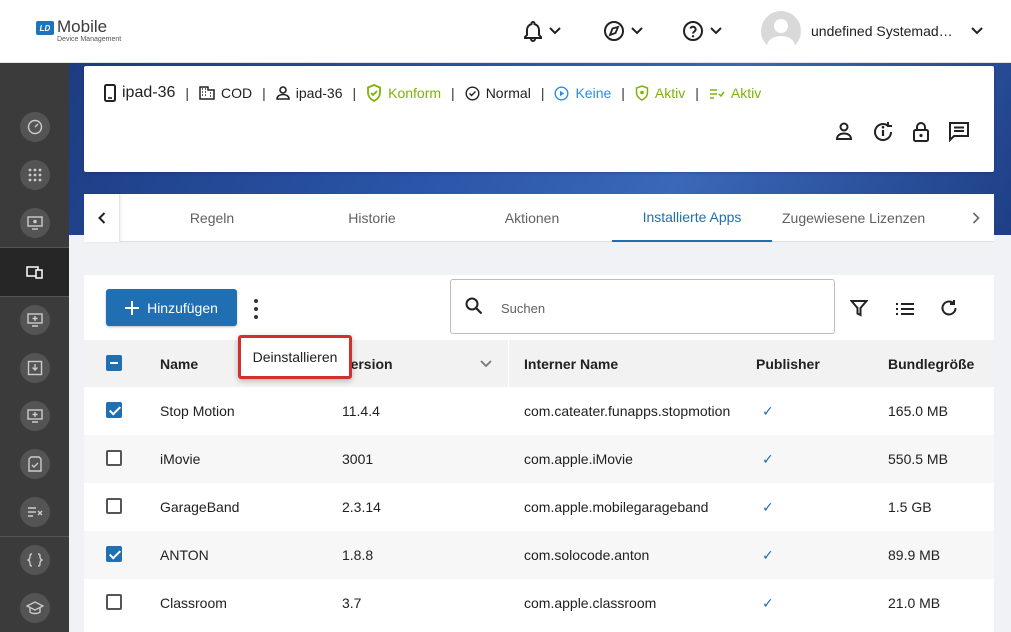 This screenshot has height=632, width=1011. Describe the element at coordinates (139, 93) in the screenshot. I see `device-name: ipad-36` at that location.